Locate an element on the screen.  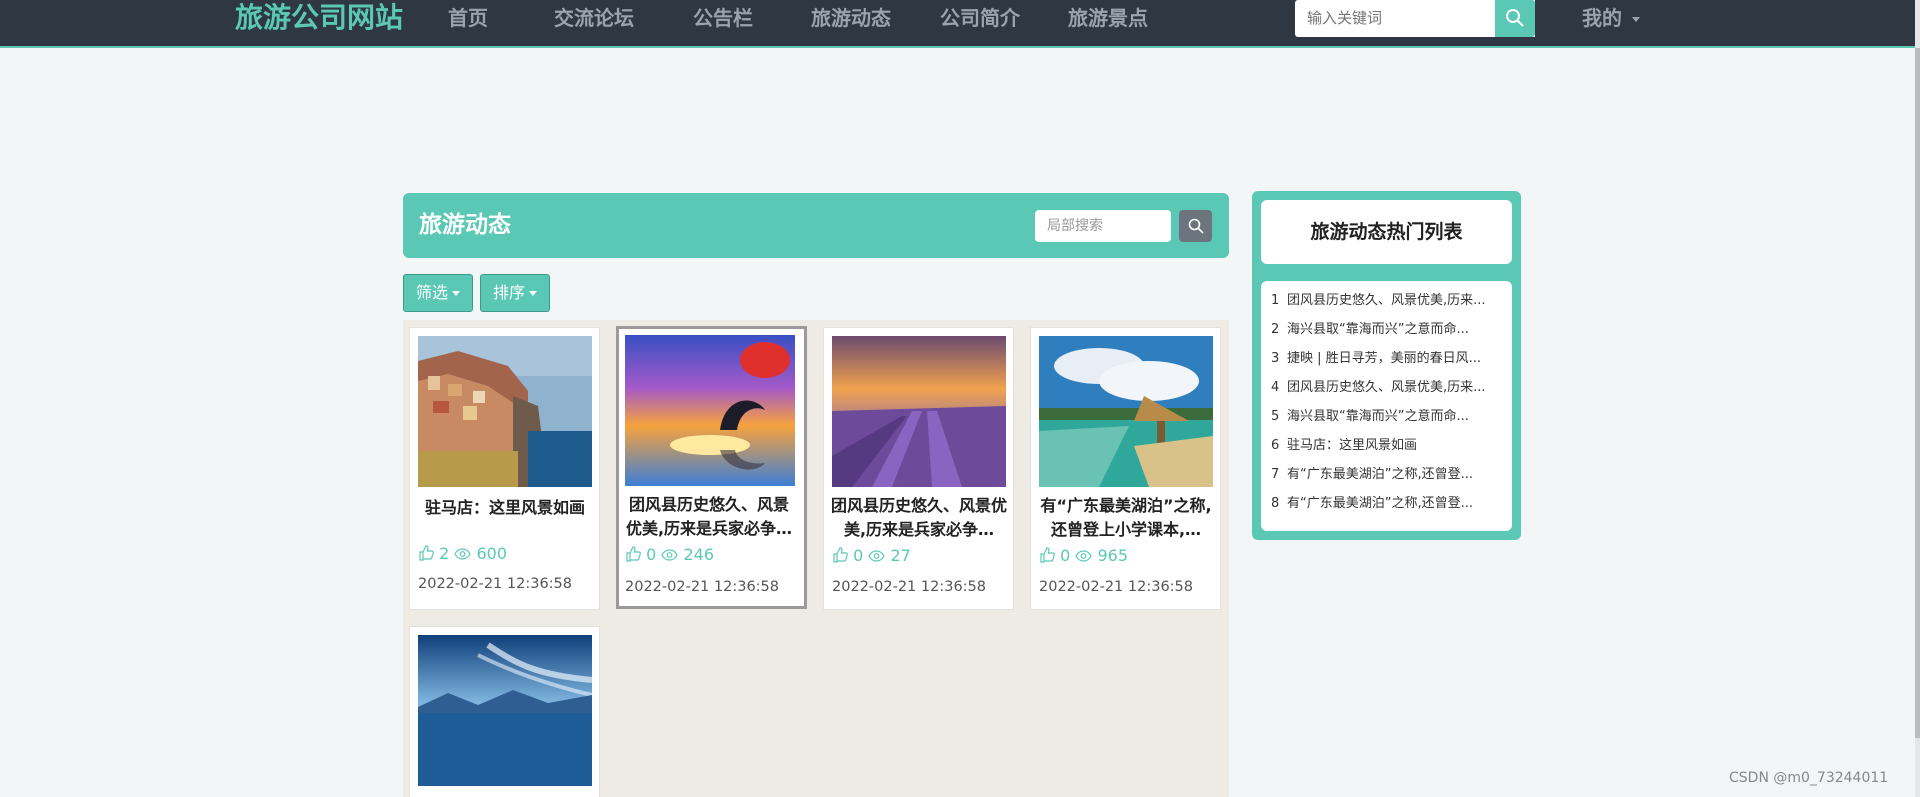
nav-home: 首页 is located at coordinates (468, 20).